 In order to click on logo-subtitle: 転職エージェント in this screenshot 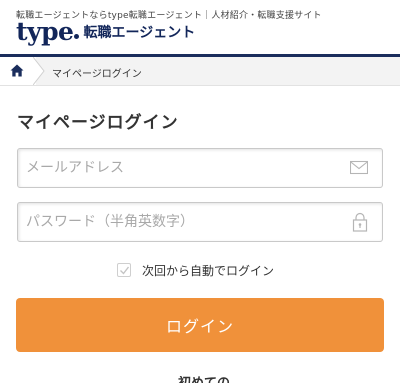, I will do `click(139, 33)`.